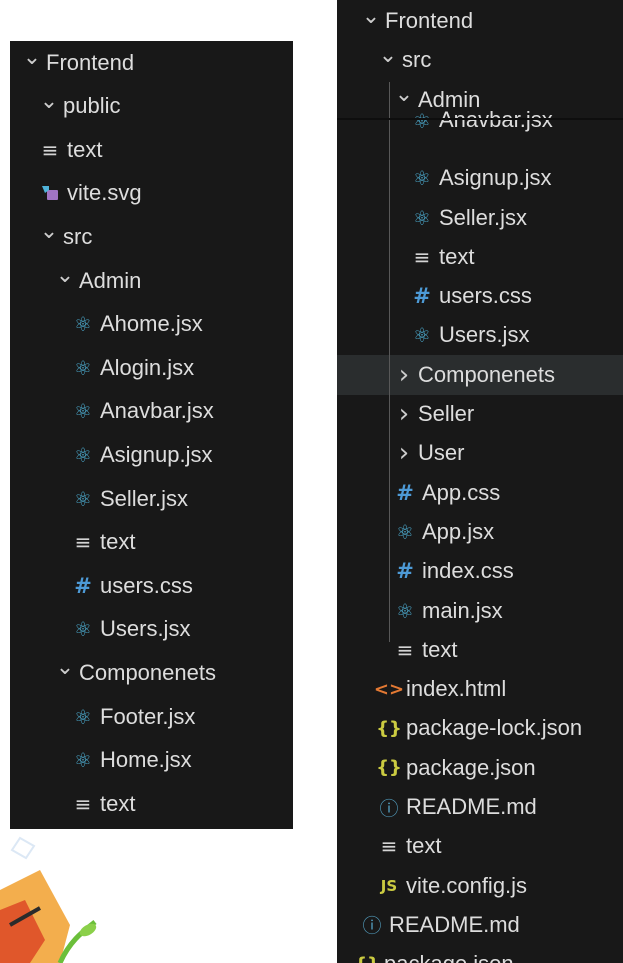 This screenshot has width=623, height=963. What do you see at coordinates (480, 886) in the screenshot?
I see `tree-item-vite-config-js: JS vite.config.js` at bounding box center [480, 886].